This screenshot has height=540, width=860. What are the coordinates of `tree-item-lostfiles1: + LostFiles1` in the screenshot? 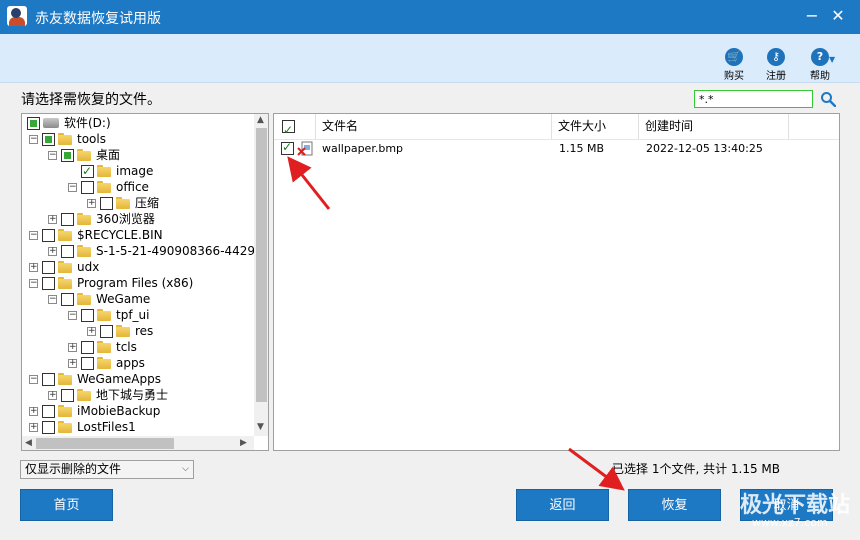 It's located at (82, 427).